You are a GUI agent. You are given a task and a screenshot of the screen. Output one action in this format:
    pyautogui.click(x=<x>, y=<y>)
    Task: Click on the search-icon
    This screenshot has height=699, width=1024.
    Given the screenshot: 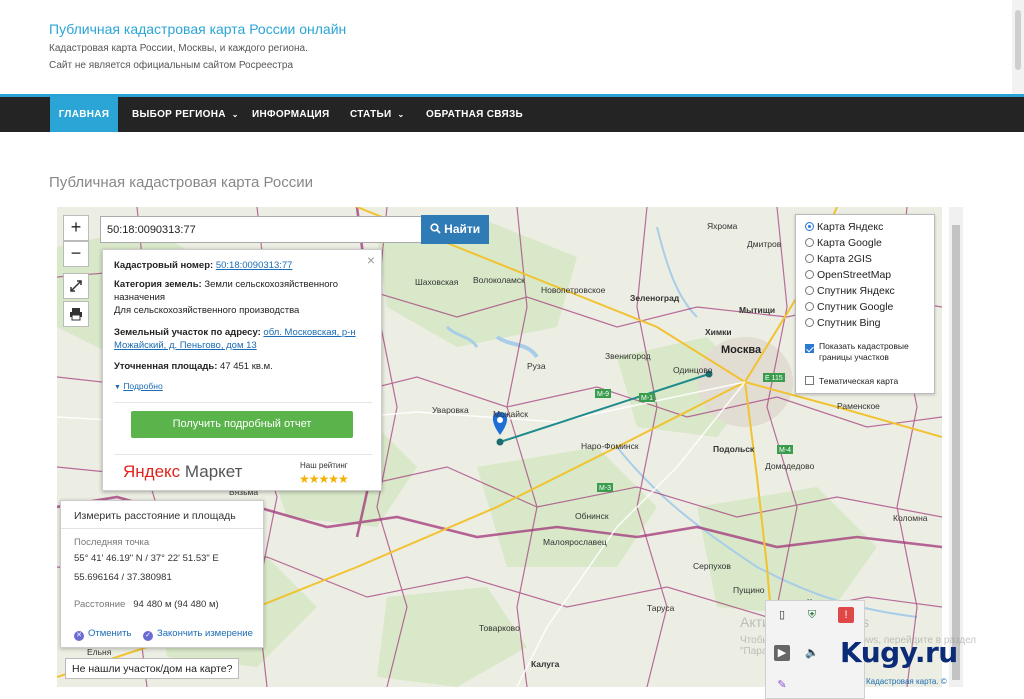 What is the action you would take?
    pyautogui.click(x=435, y=228)
    